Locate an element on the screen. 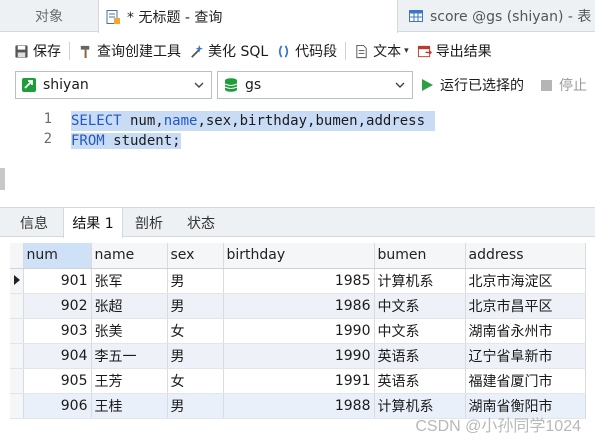 The width and height of the screenshot is (595, 442). table-cell: 北京市海淀区 is located at coordinates (525, 281).